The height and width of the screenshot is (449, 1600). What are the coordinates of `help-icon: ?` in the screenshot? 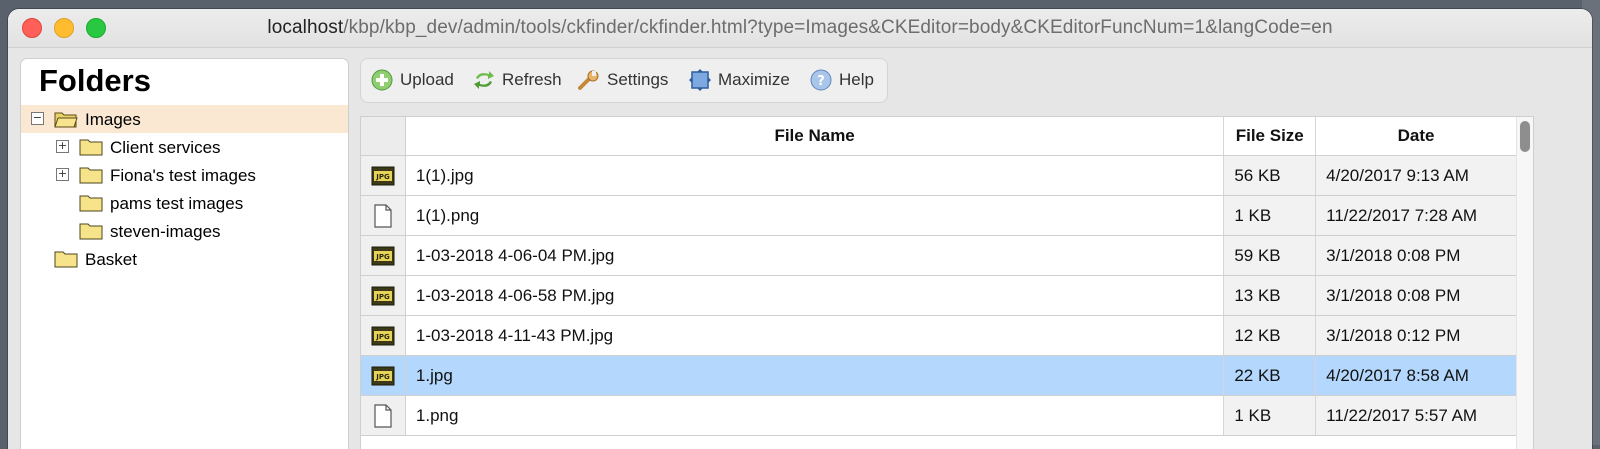 It's located at (821, 80).